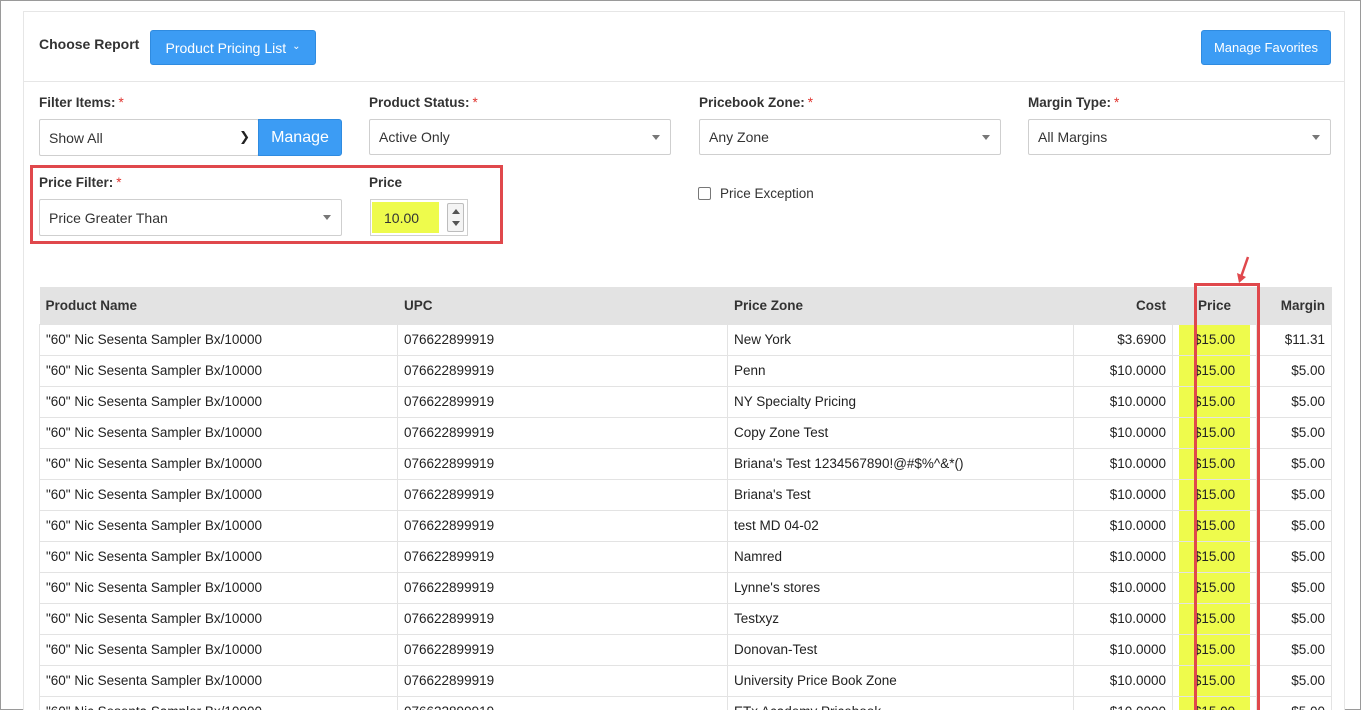 This screenshot has height=710, width=1361. What do you see at coordinates (900, 494) in the screenshot?
I see `cell-price-zone: Briana's Test` at bounding box center [900, 494].